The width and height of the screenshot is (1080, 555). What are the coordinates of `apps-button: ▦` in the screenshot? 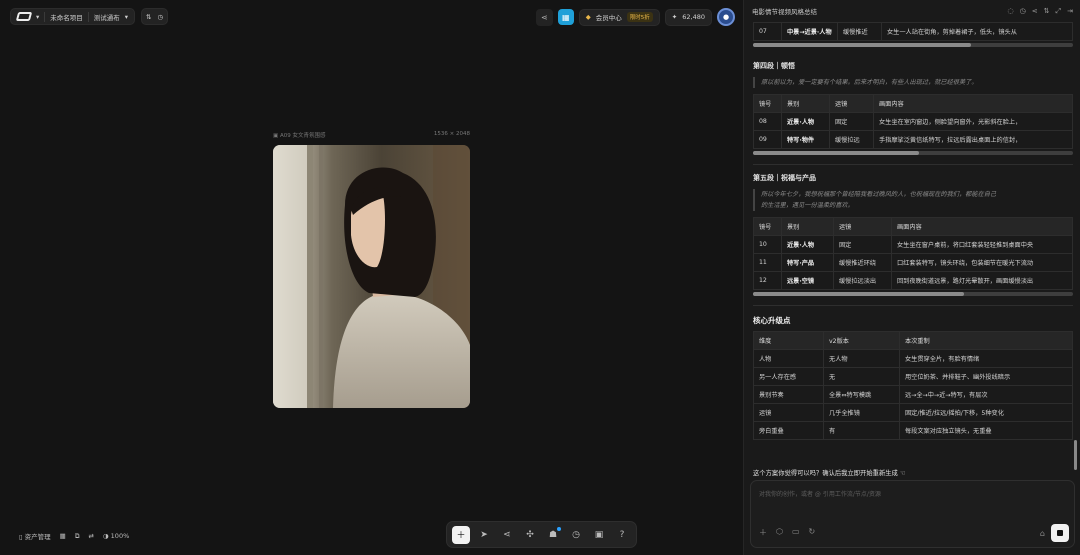 It's located at (565, 17).